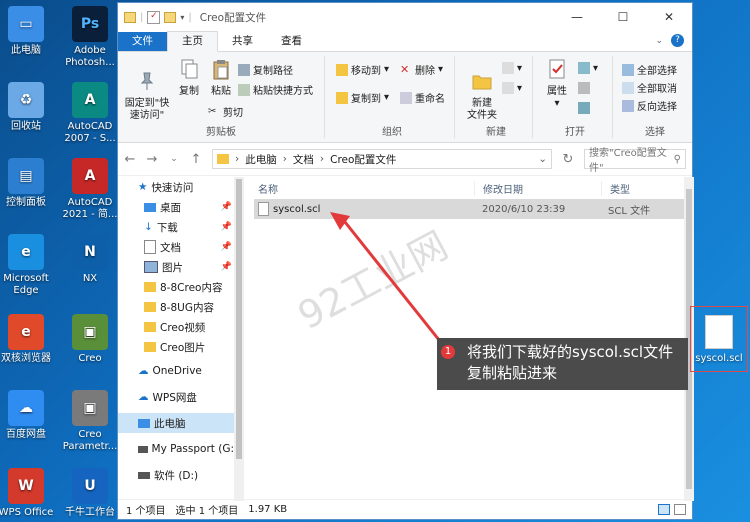 Image resolution: width=750 pixels, height=522 pixels. Describe the element at coordinates (291, 41) in the screenshot. I see `tab-view: 查看` at that location.